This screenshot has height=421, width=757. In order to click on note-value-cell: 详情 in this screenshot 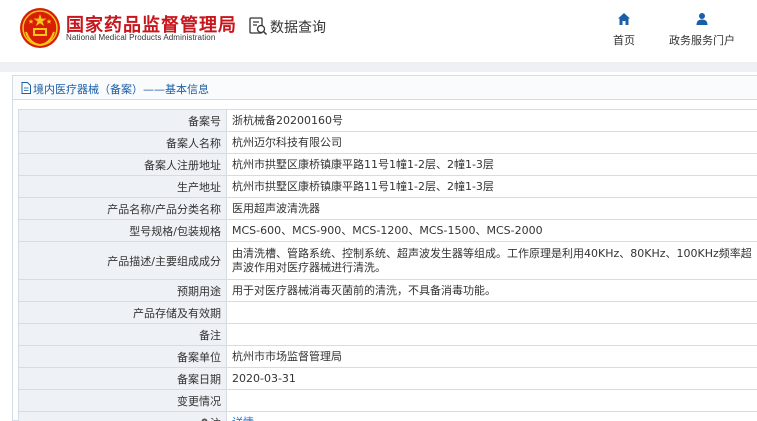, I will do `click(491, 416)`.